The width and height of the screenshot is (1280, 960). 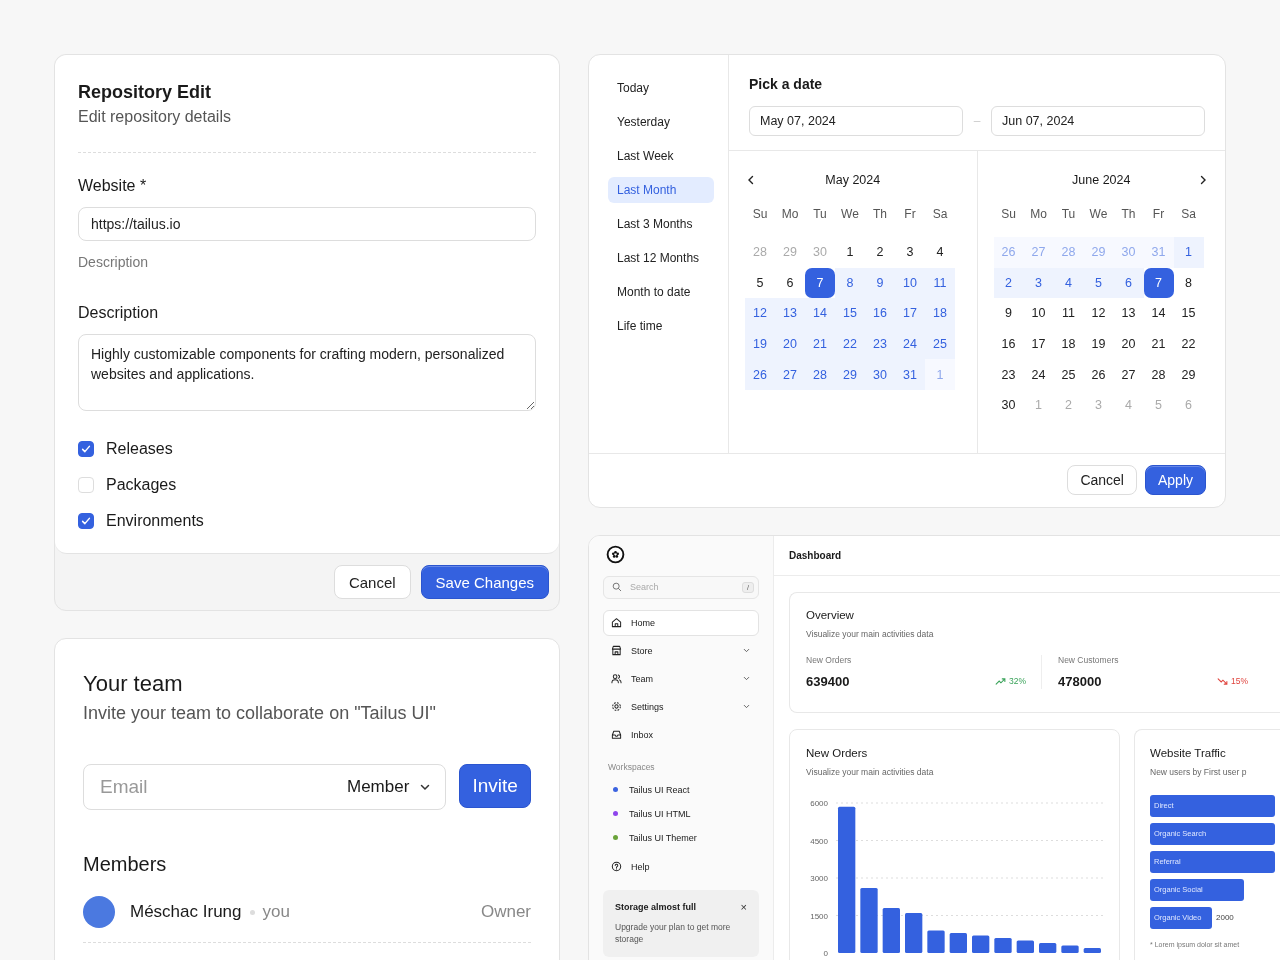 I want to click on start-date-field: May 07, 2024, so click(x=856, y=121).